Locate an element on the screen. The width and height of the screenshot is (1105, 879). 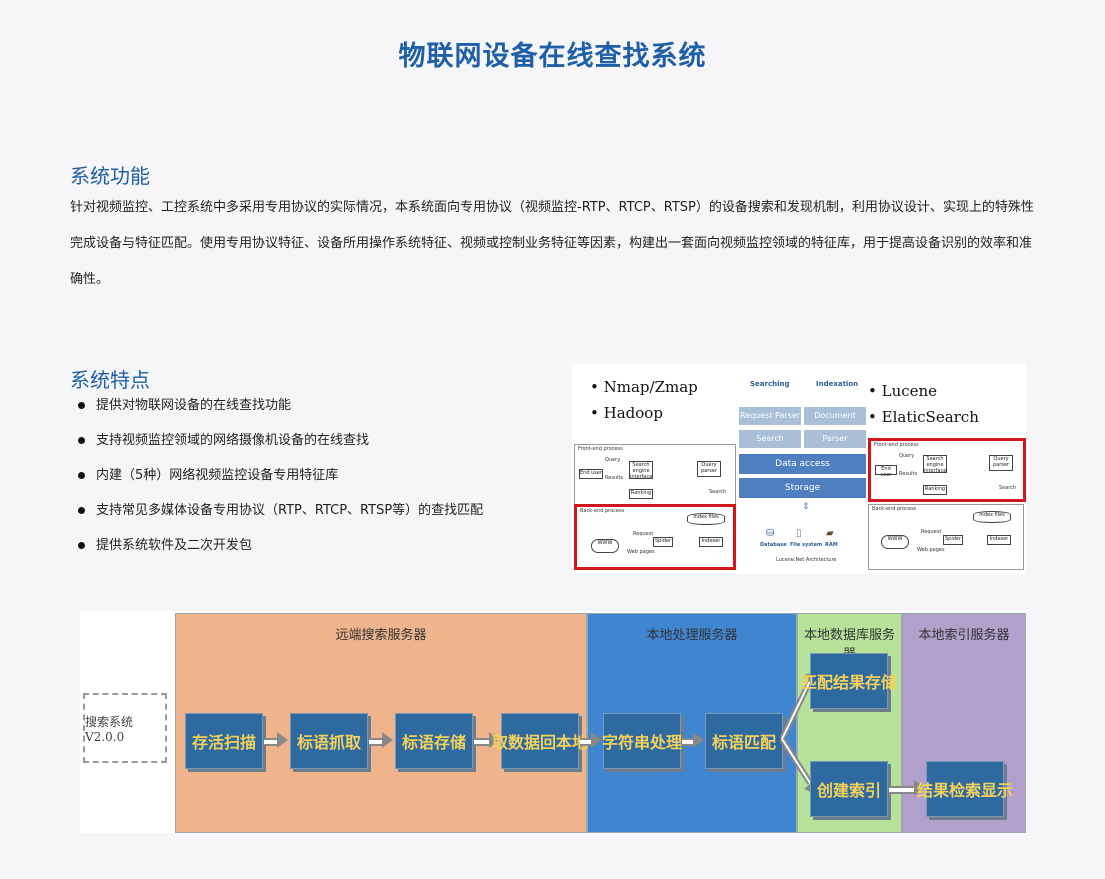
list-item: 支持常见多媒体设备专用协议（RTP、RTCP、RTSP等）的查找匹配 is located at coordinates (280, 516).